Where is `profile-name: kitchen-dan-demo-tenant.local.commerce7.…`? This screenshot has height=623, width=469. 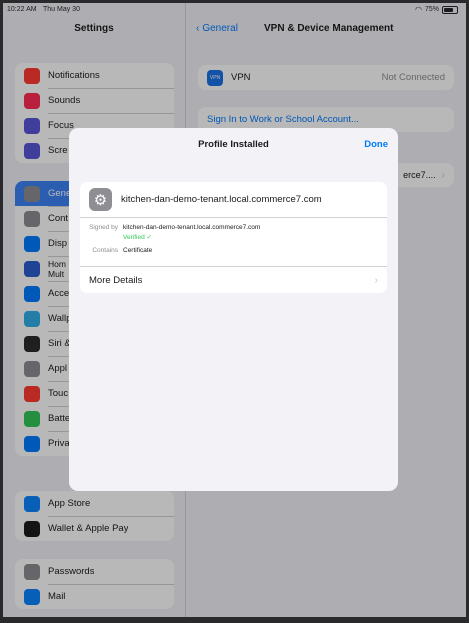
profile-name: kitchen-dan-demo-tenant.local.commerce7.… is located at coordinates (221, 199).